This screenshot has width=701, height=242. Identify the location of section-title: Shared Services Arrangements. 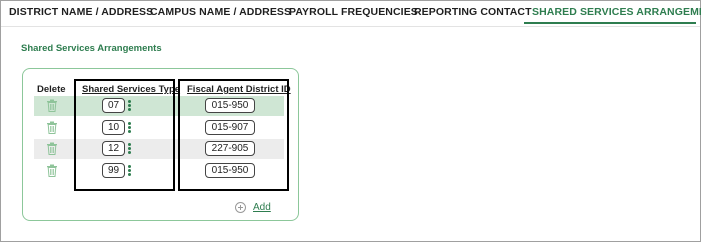
(91, 48).